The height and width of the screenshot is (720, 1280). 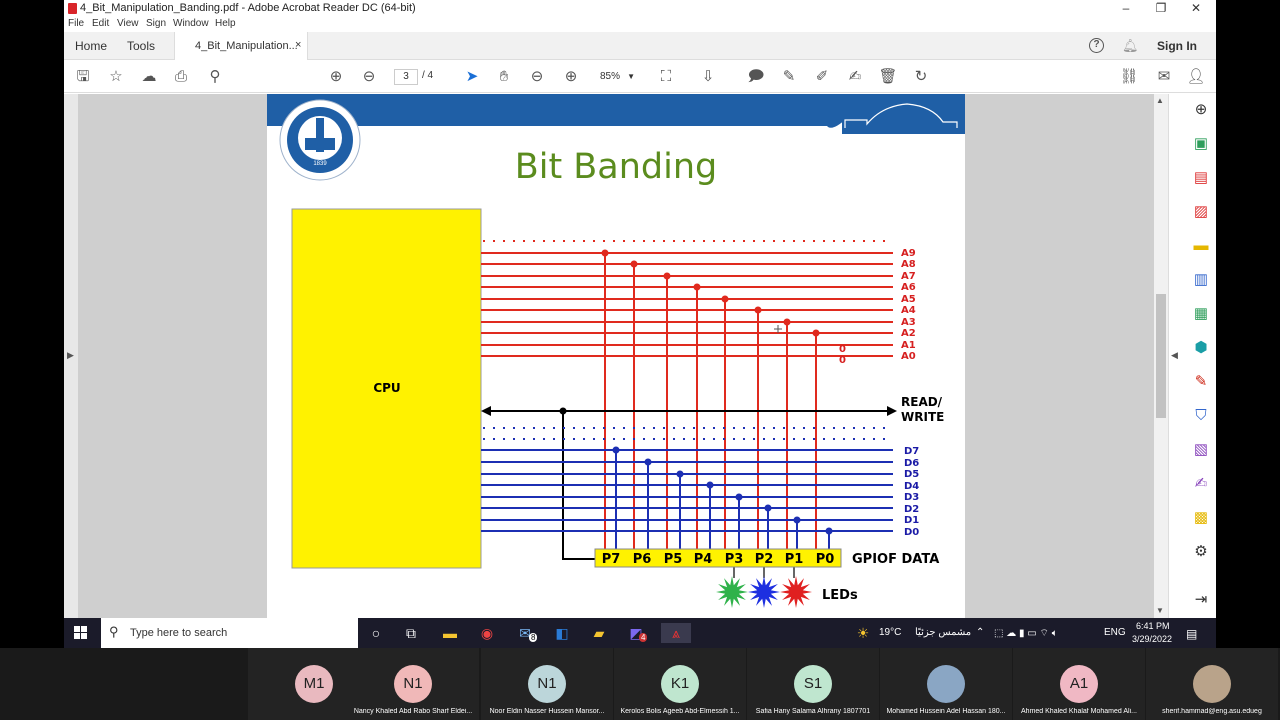 I want to click on cortana-icon: ○, so click(x=376, y=633).